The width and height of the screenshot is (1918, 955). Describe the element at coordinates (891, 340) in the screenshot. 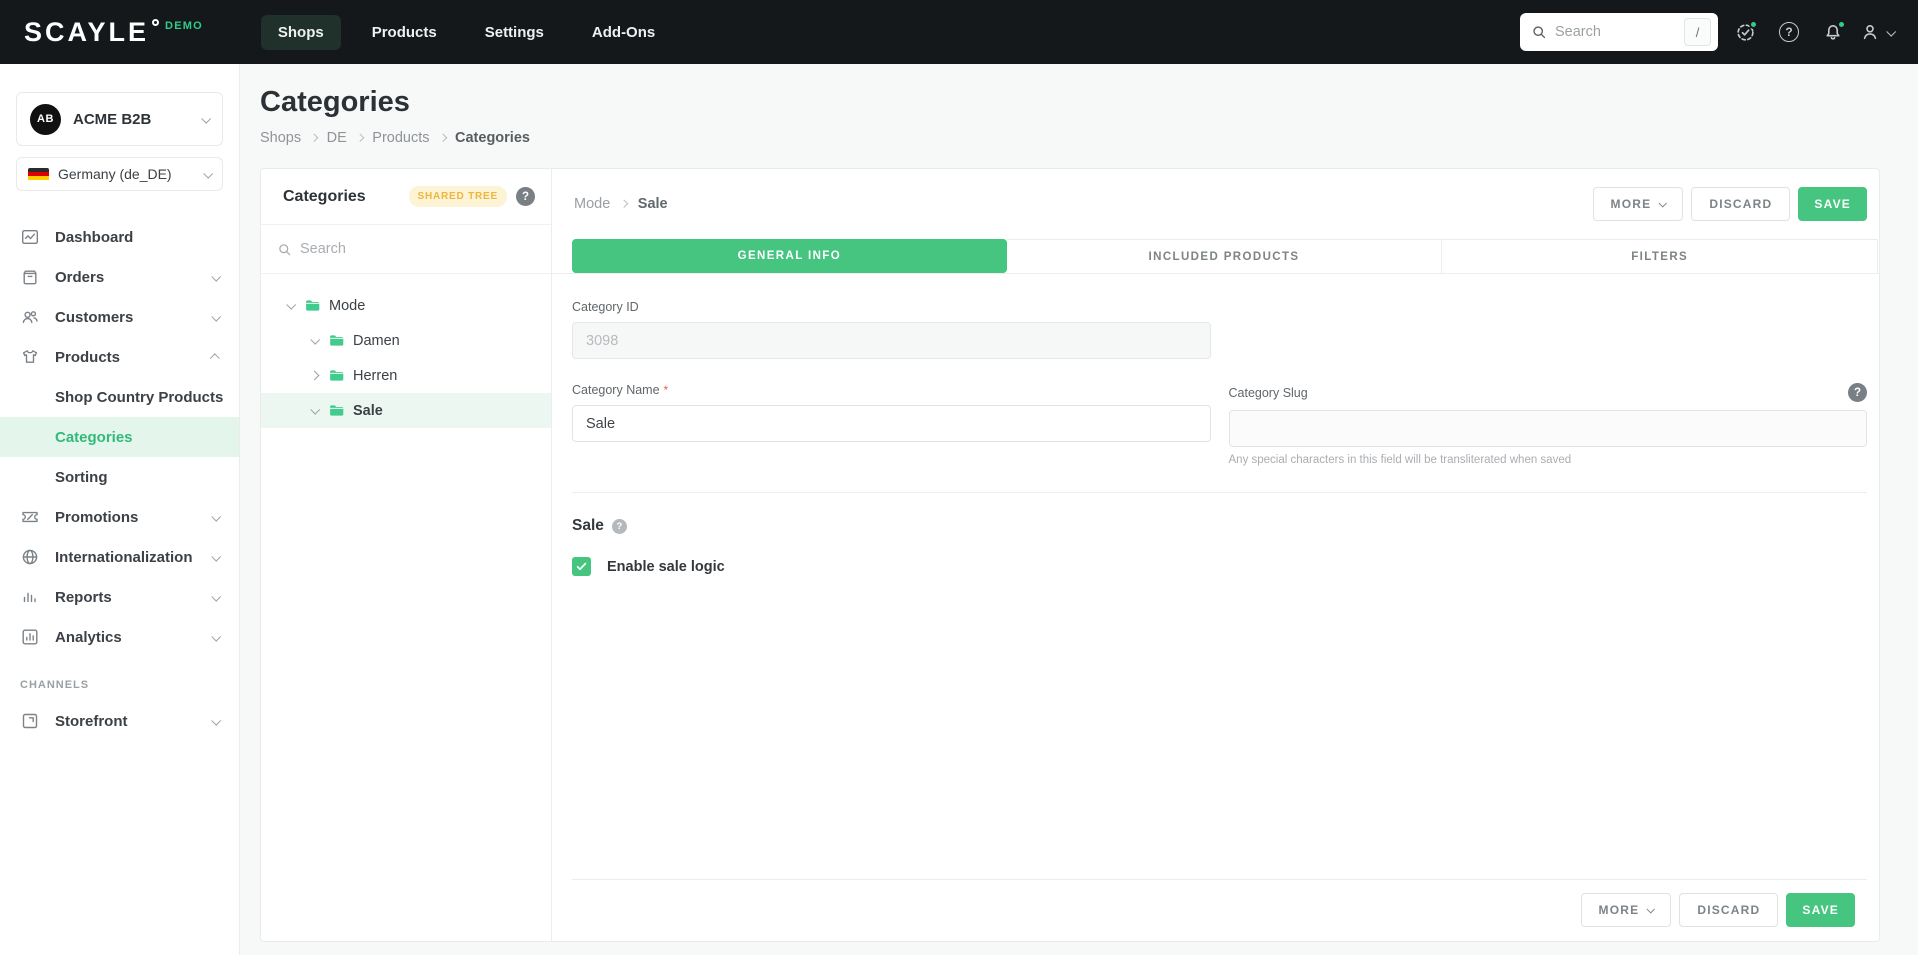

I see `category-id-input` at that location.